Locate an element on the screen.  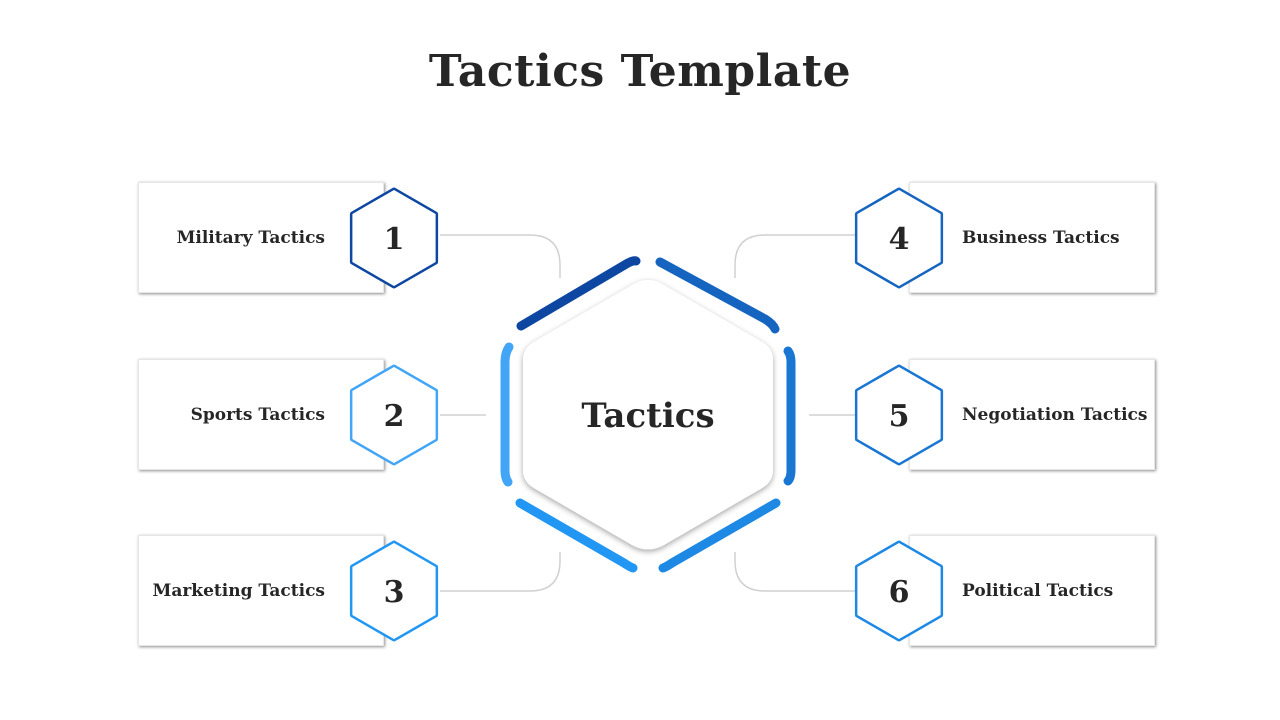
badge-number: 5 is located at coordinates (899, 416).